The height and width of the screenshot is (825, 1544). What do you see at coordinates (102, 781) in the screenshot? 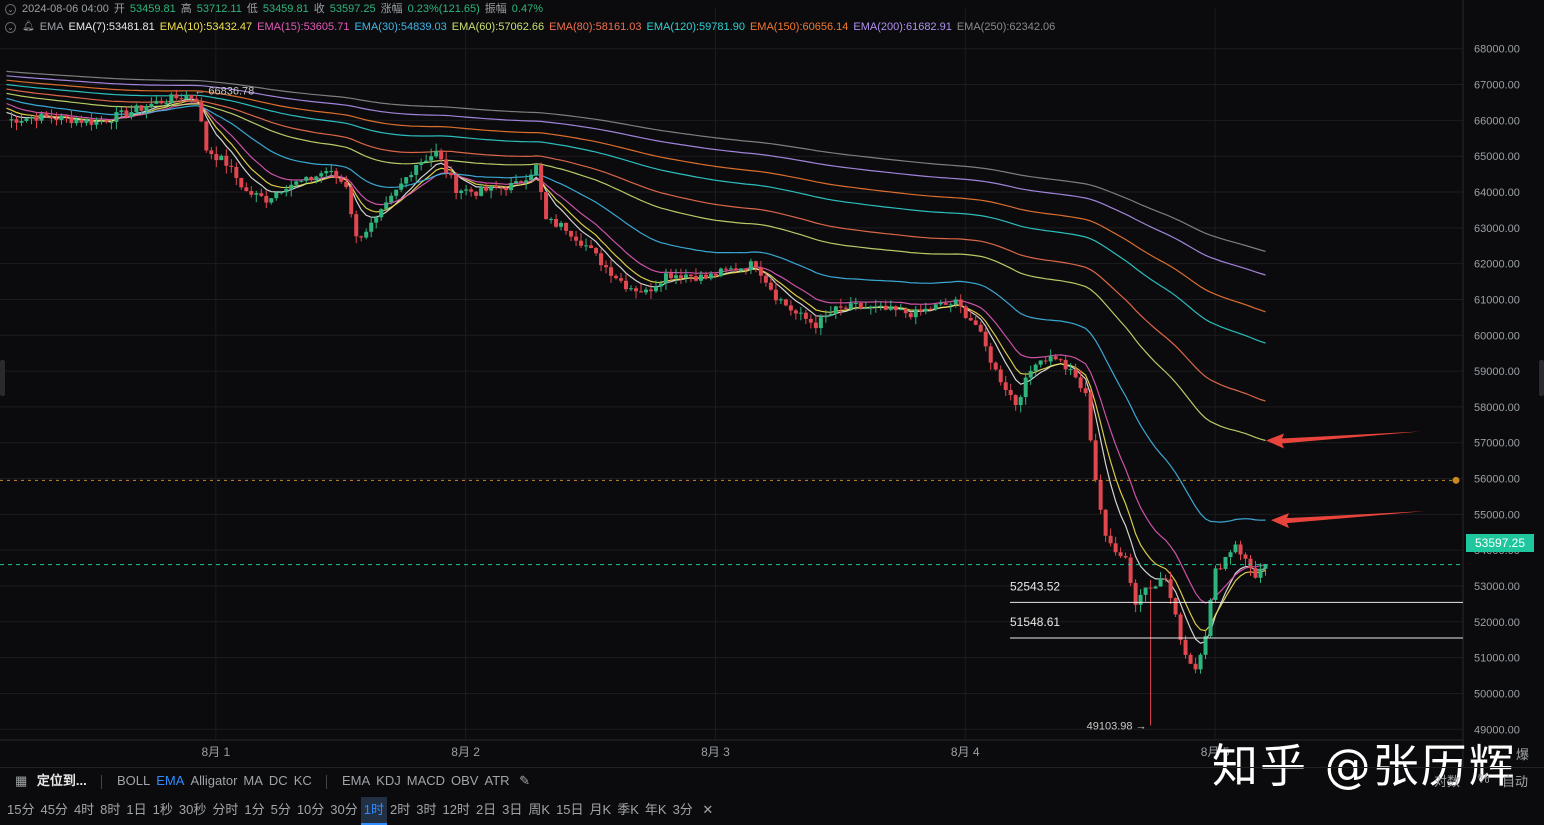
I see `separator` at bounding box center [102, 781].